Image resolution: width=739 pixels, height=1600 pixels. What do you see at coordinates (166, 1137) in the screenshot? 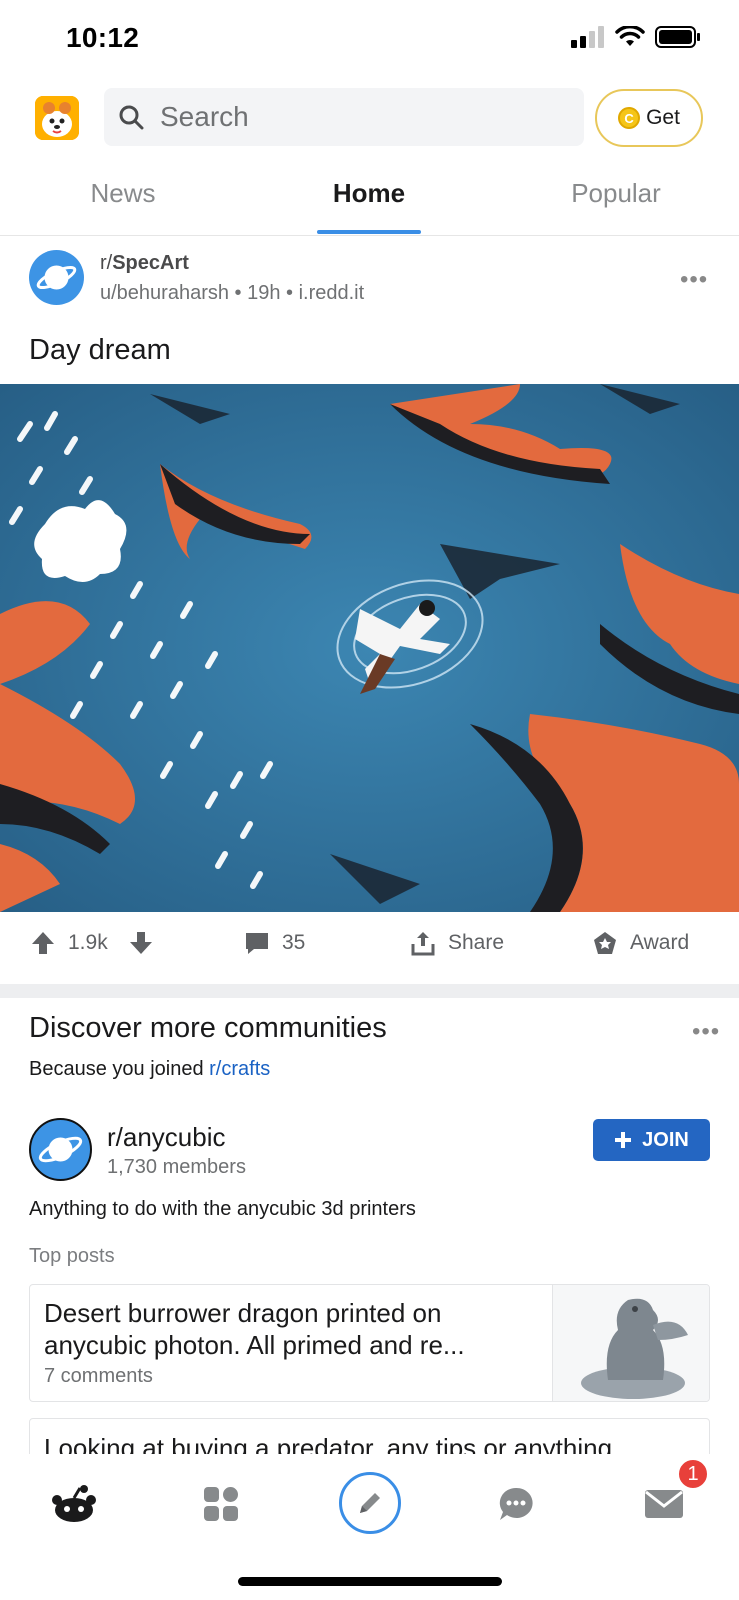
I see `community-name: r/anycubic` at bounding box center [166, 1137].